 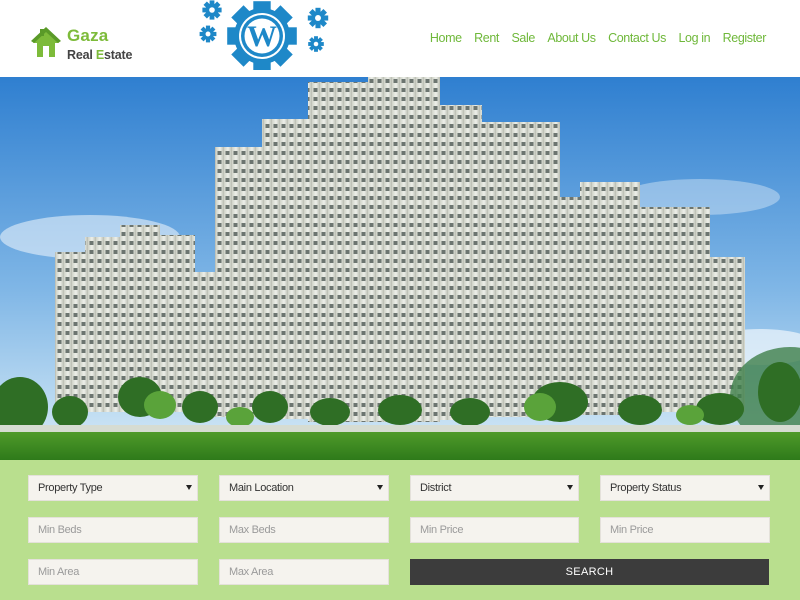 What do you see at coordinates (494, 488) in the screenshot?
I see `district-select: District` at bounding box center [494, 488].